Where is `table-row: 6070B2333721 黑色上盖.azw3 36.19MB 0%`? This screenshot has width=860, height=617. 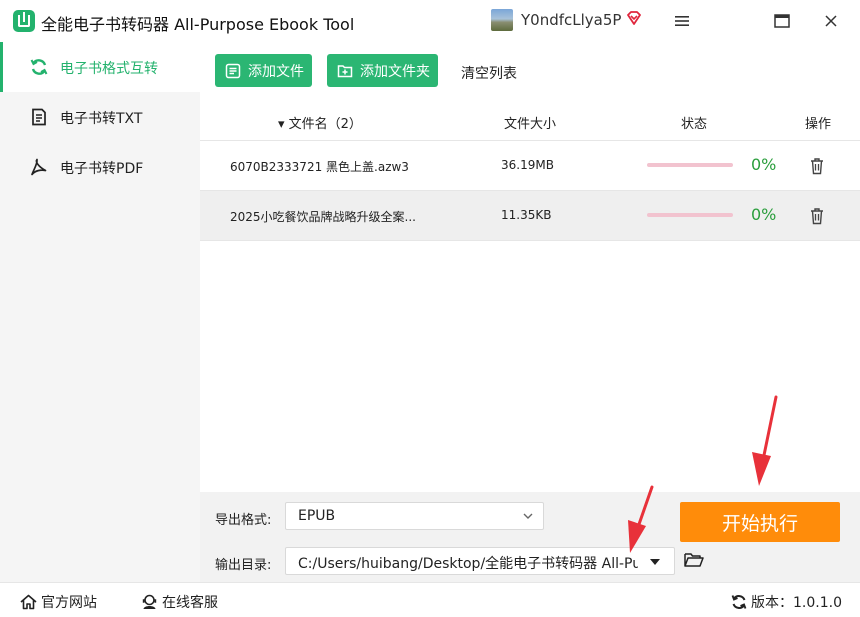
table-row: 6070B2333721 黑色上盖.azw3 36.19MB 0% is located at coordinates (530, 166).